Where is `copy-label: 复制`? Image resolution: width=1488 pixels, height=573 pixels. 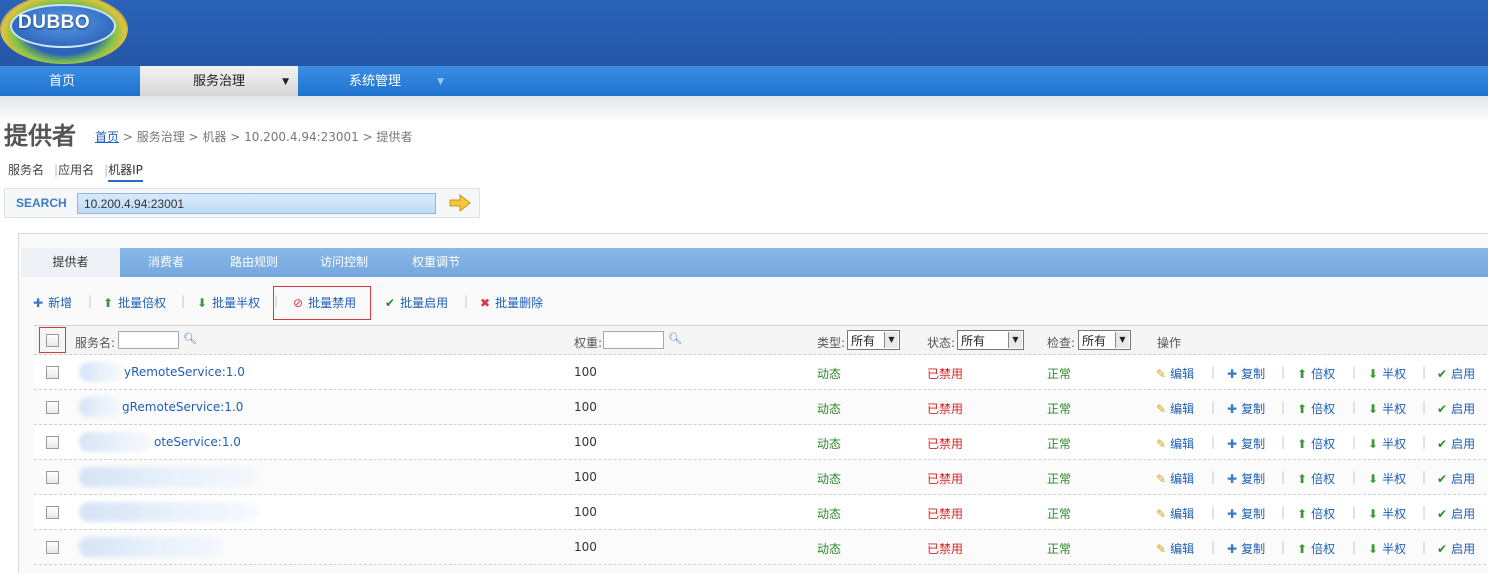 copy-label: 复制 is located at coordinates (1253, 549).